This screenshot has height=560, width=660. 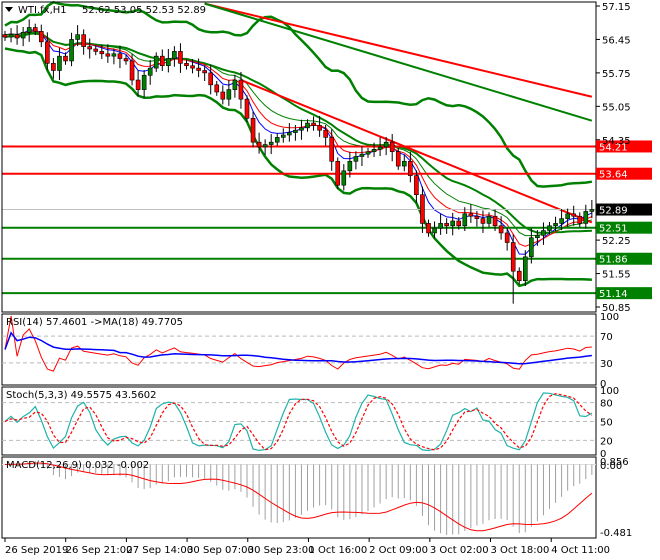 What do you see at coordinates (337, 550) in the screenshot?
I see `time-label: 1 Oct 16:00` at bounding box center [337, 550].